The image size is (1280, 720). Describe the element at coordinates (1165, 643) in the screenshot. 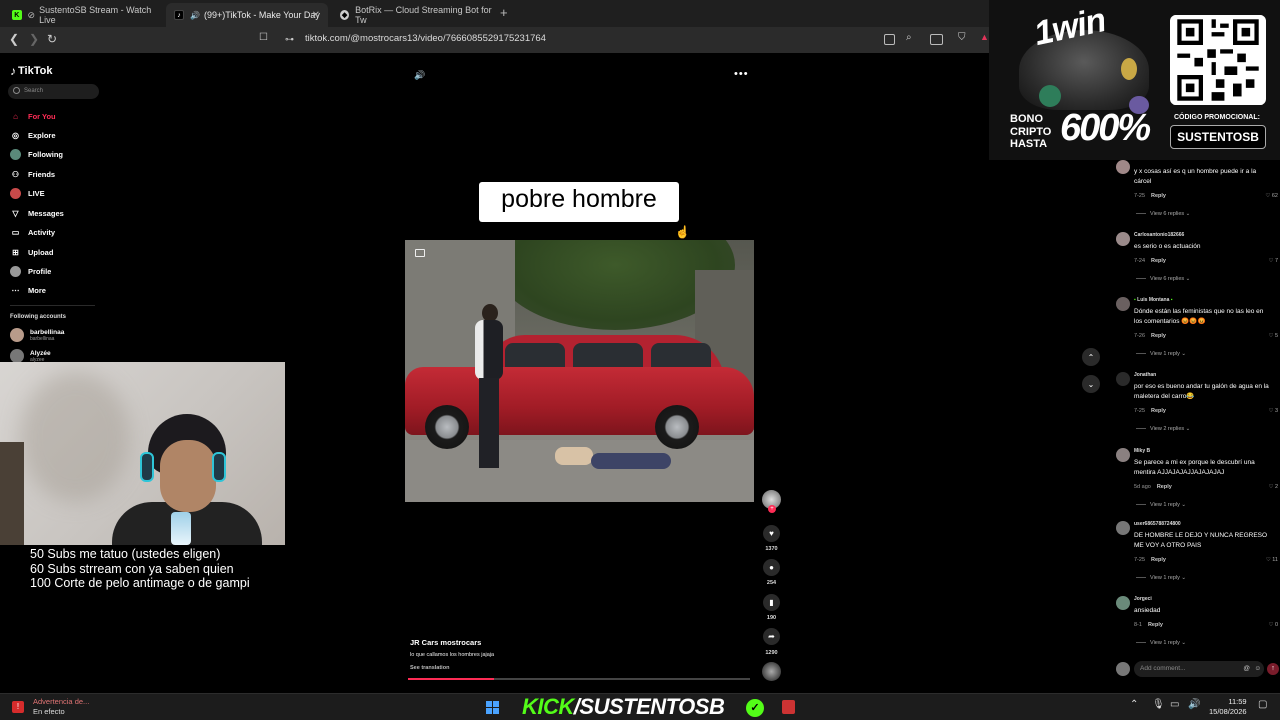

I see `view-replies-label: View 1 reply` at that location.